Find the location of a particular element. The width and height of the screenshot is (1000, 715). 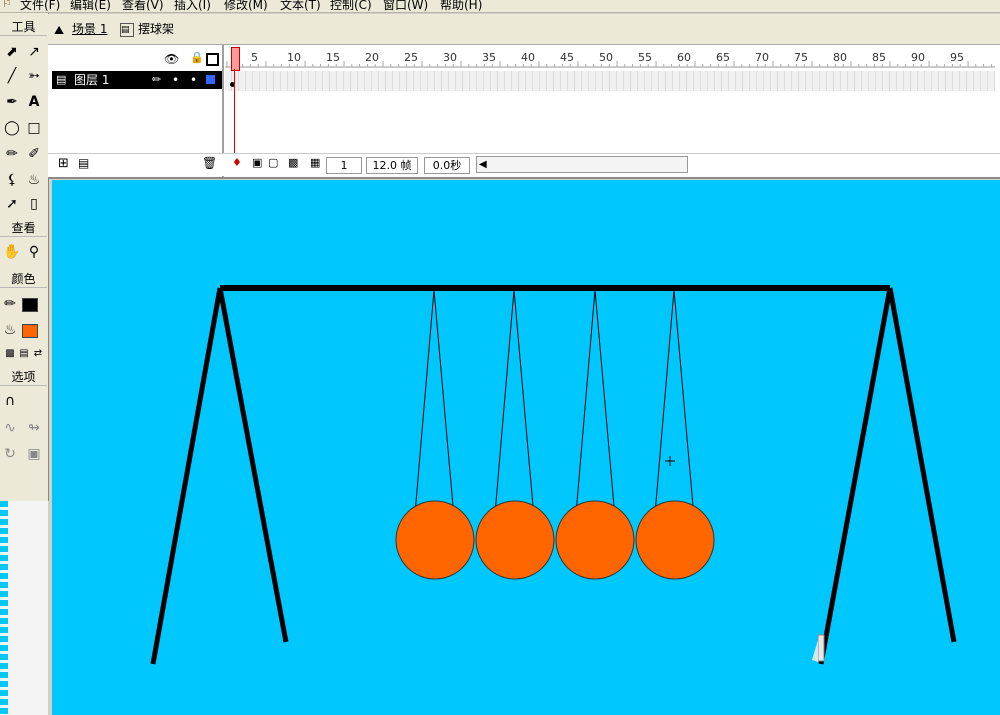

crosshair-cursor-icon is located at coordinates (670, 461).